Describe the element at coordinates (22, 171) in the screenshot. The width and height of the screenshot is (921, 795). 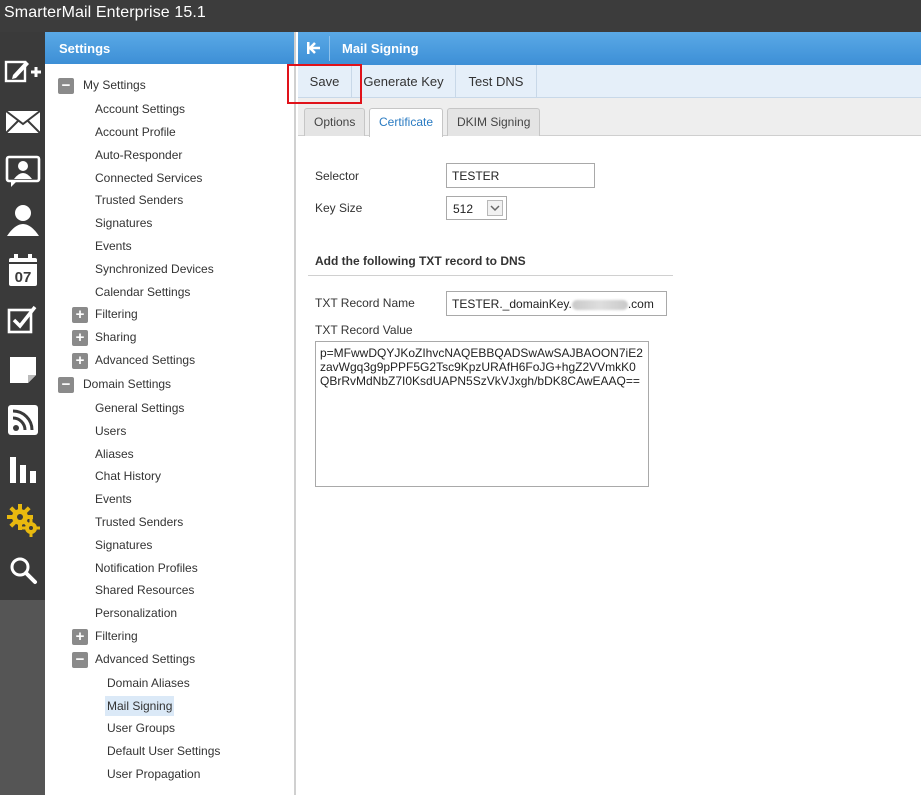
I see `contacts-icon` at that location.